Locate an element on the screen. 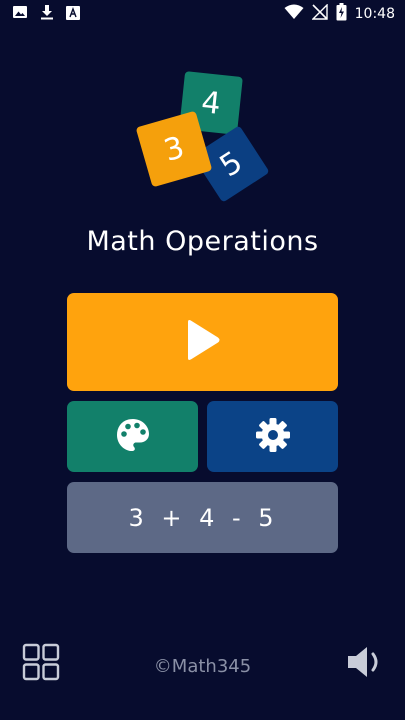  status-right: 10:48 is located at coordinates (339, 14).